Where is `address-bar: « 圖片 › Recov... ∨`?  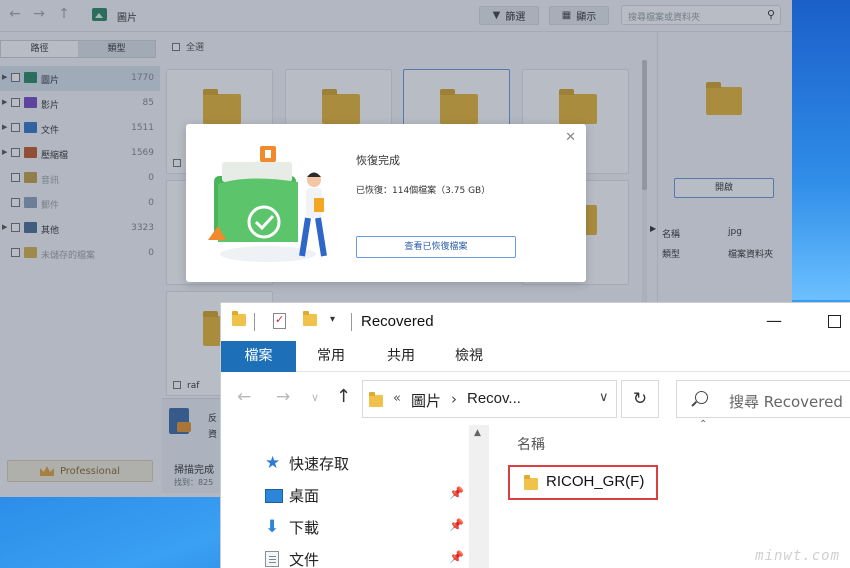
address-bar: « 圖片 › Recov... ∨ is located at coordinates (489, 399).